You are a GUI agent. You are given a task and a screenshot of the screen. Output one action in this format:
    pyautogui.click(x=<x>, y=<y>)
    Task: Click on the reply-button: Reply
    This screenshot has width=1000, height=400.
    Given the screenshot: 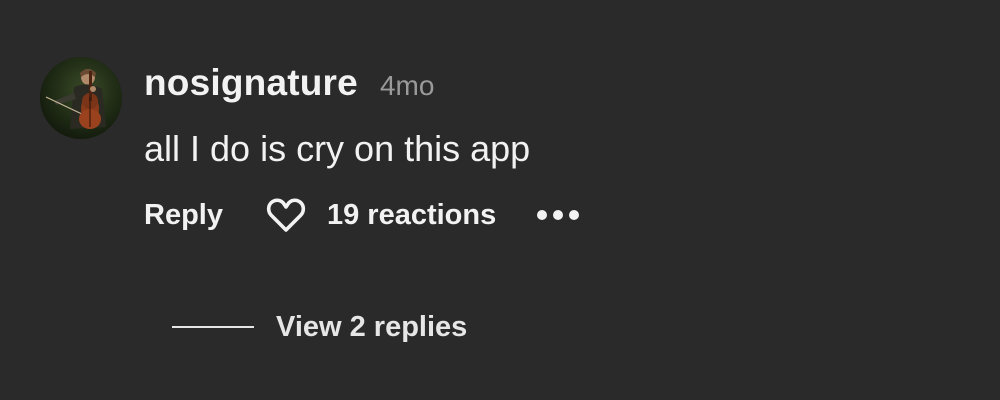 What is the action you would take?
    pyautogui.click(x=183, y=215)
    